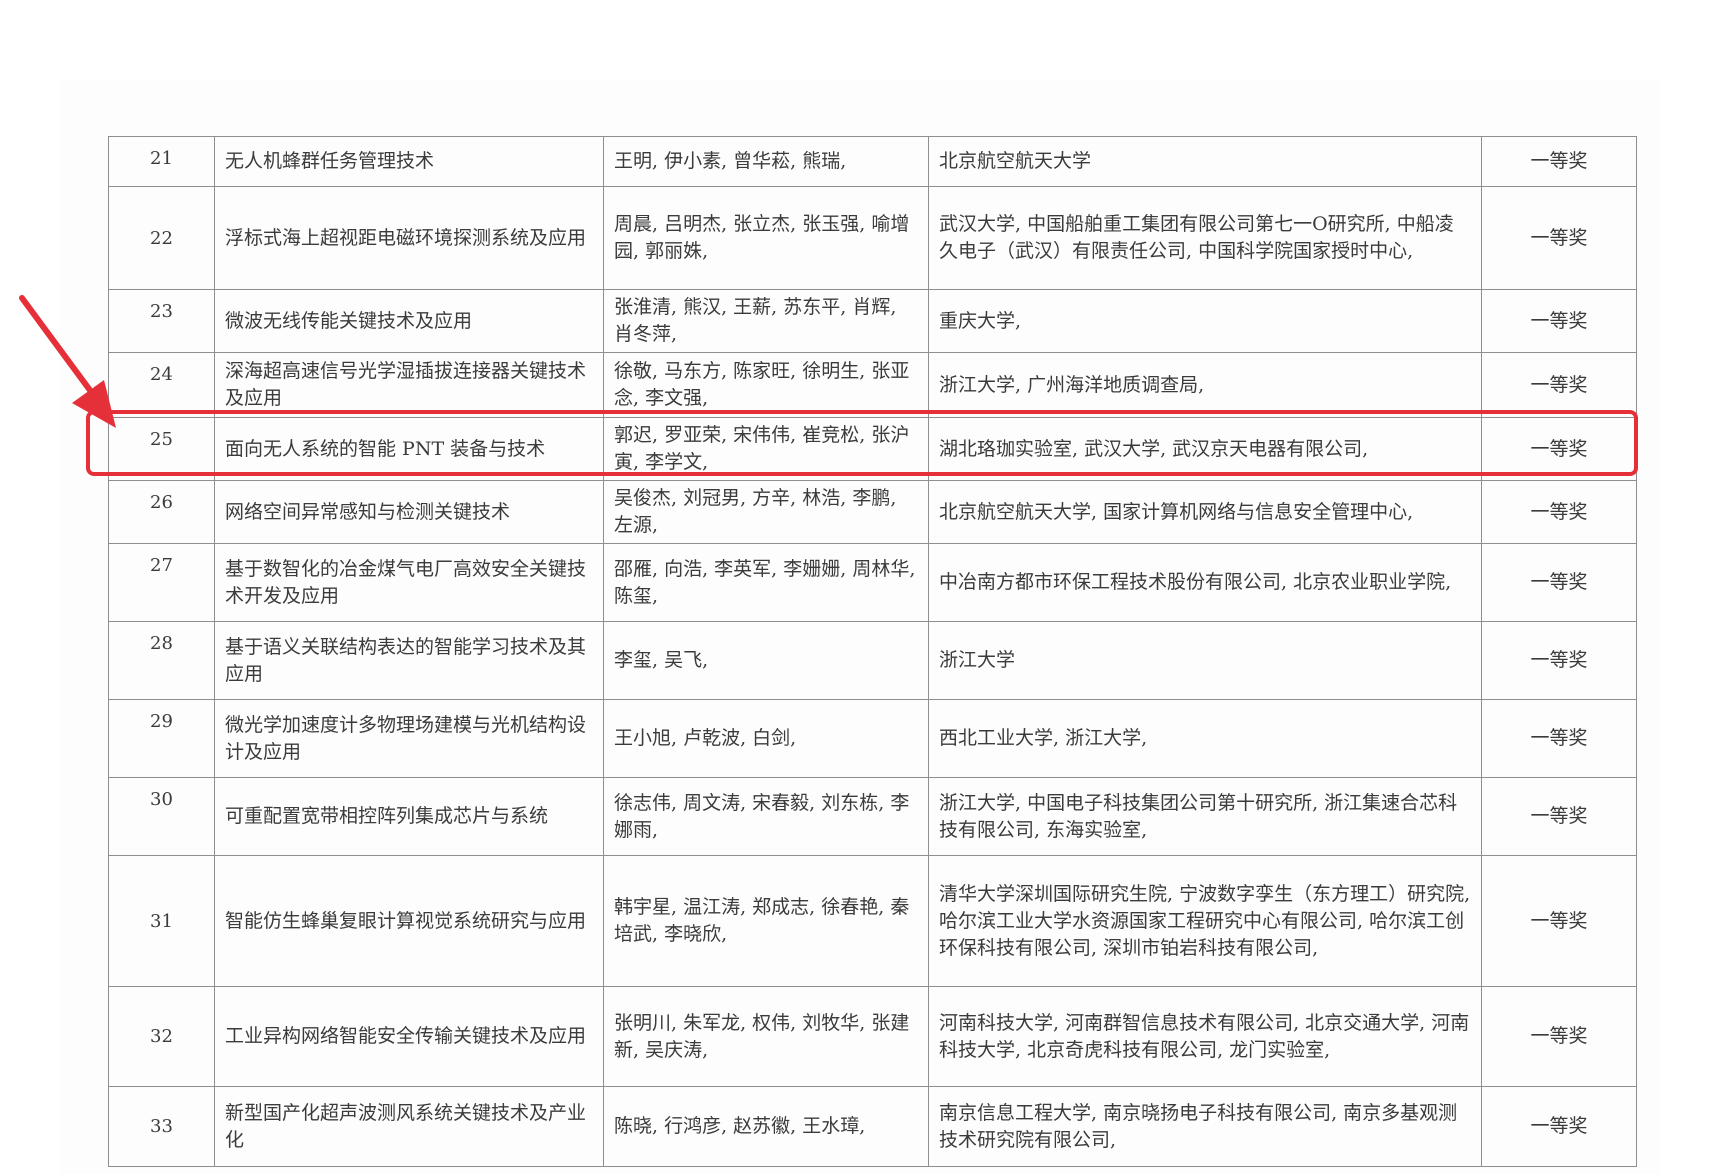 This screenshot has width=1722, height=1174. Describe the element at coordinates (1205, 1126) in the screenshot. I see `organizations: 南京信息工程大学, 南京晓扬电子科技有限公司, 南京多基观测技术研究院有限公司,` at that location.